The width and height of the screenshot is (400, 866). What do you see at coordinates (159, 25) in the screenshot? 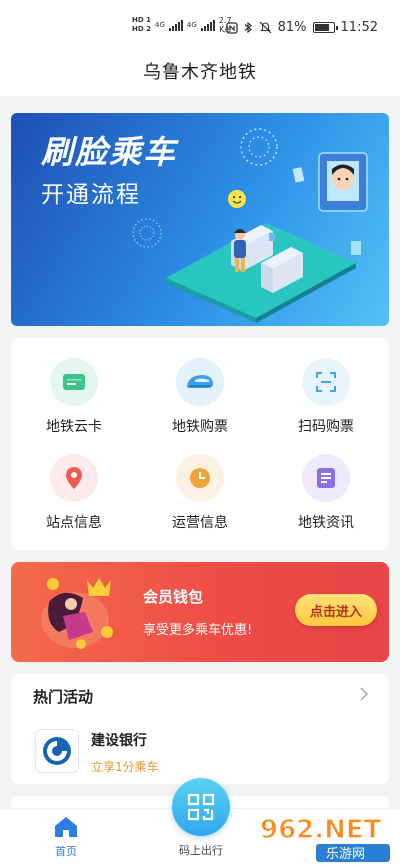
I see `network-type-1: 4G` at bounding box center [159, 25].